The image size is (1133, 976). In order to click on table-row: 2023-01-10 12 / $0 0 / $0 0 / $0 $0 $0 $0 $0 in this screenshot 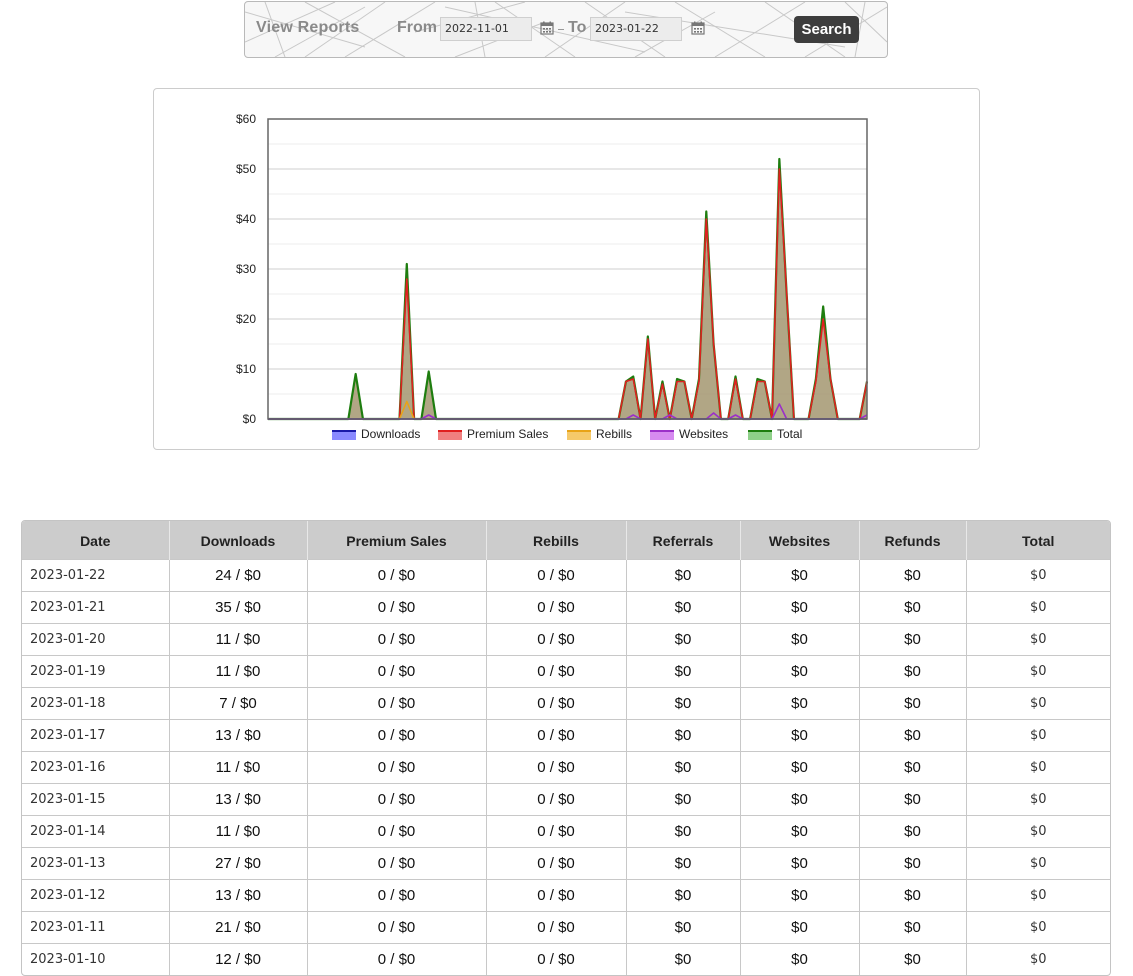, I will do `click(566, 959)`.